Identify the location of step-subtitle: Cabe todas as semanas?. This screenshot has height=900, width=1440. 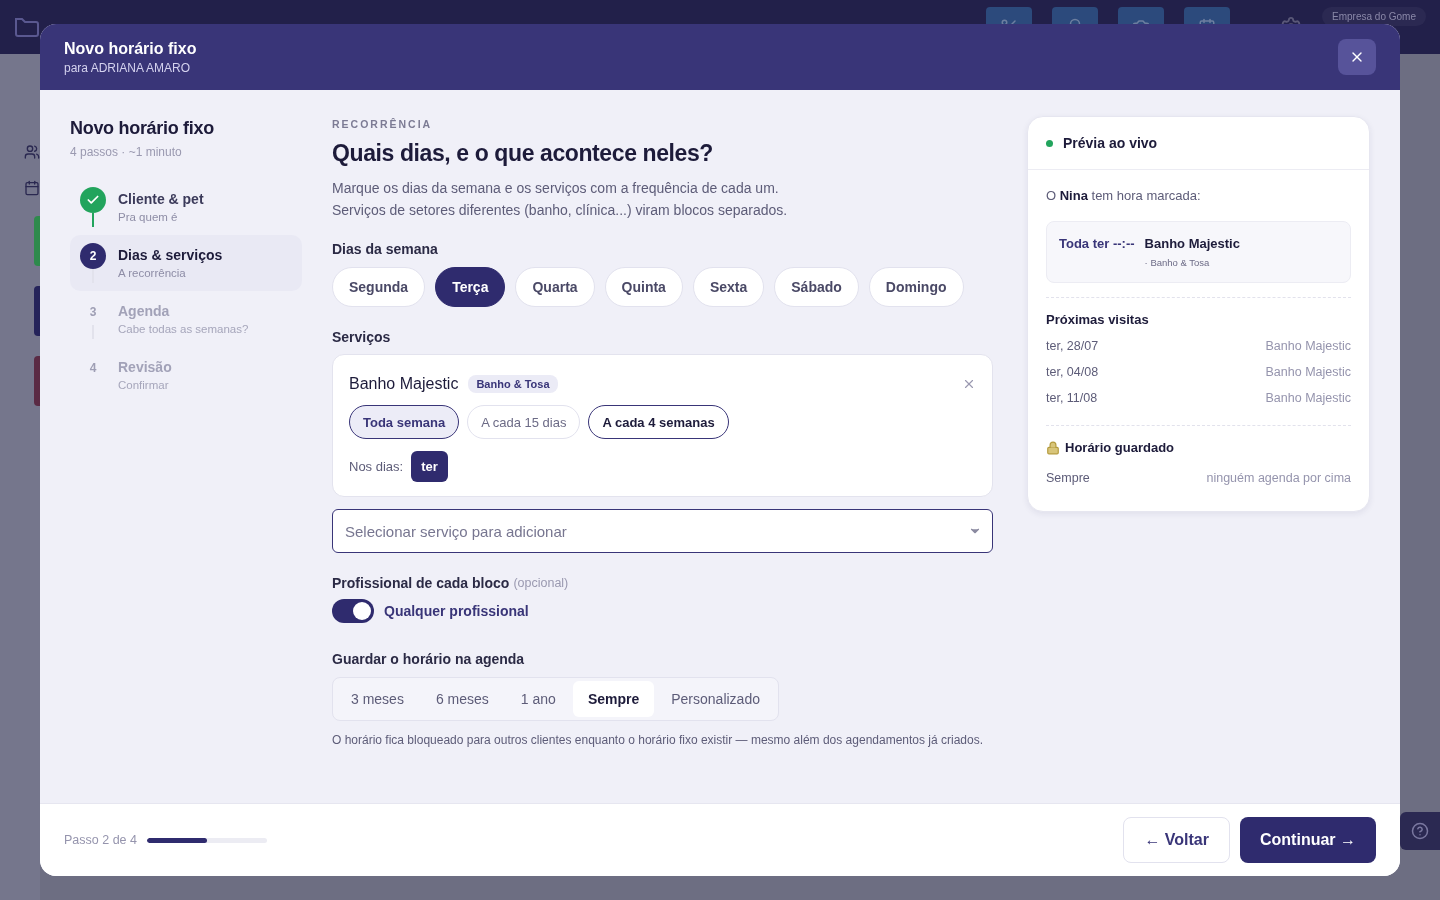
(183, 329).